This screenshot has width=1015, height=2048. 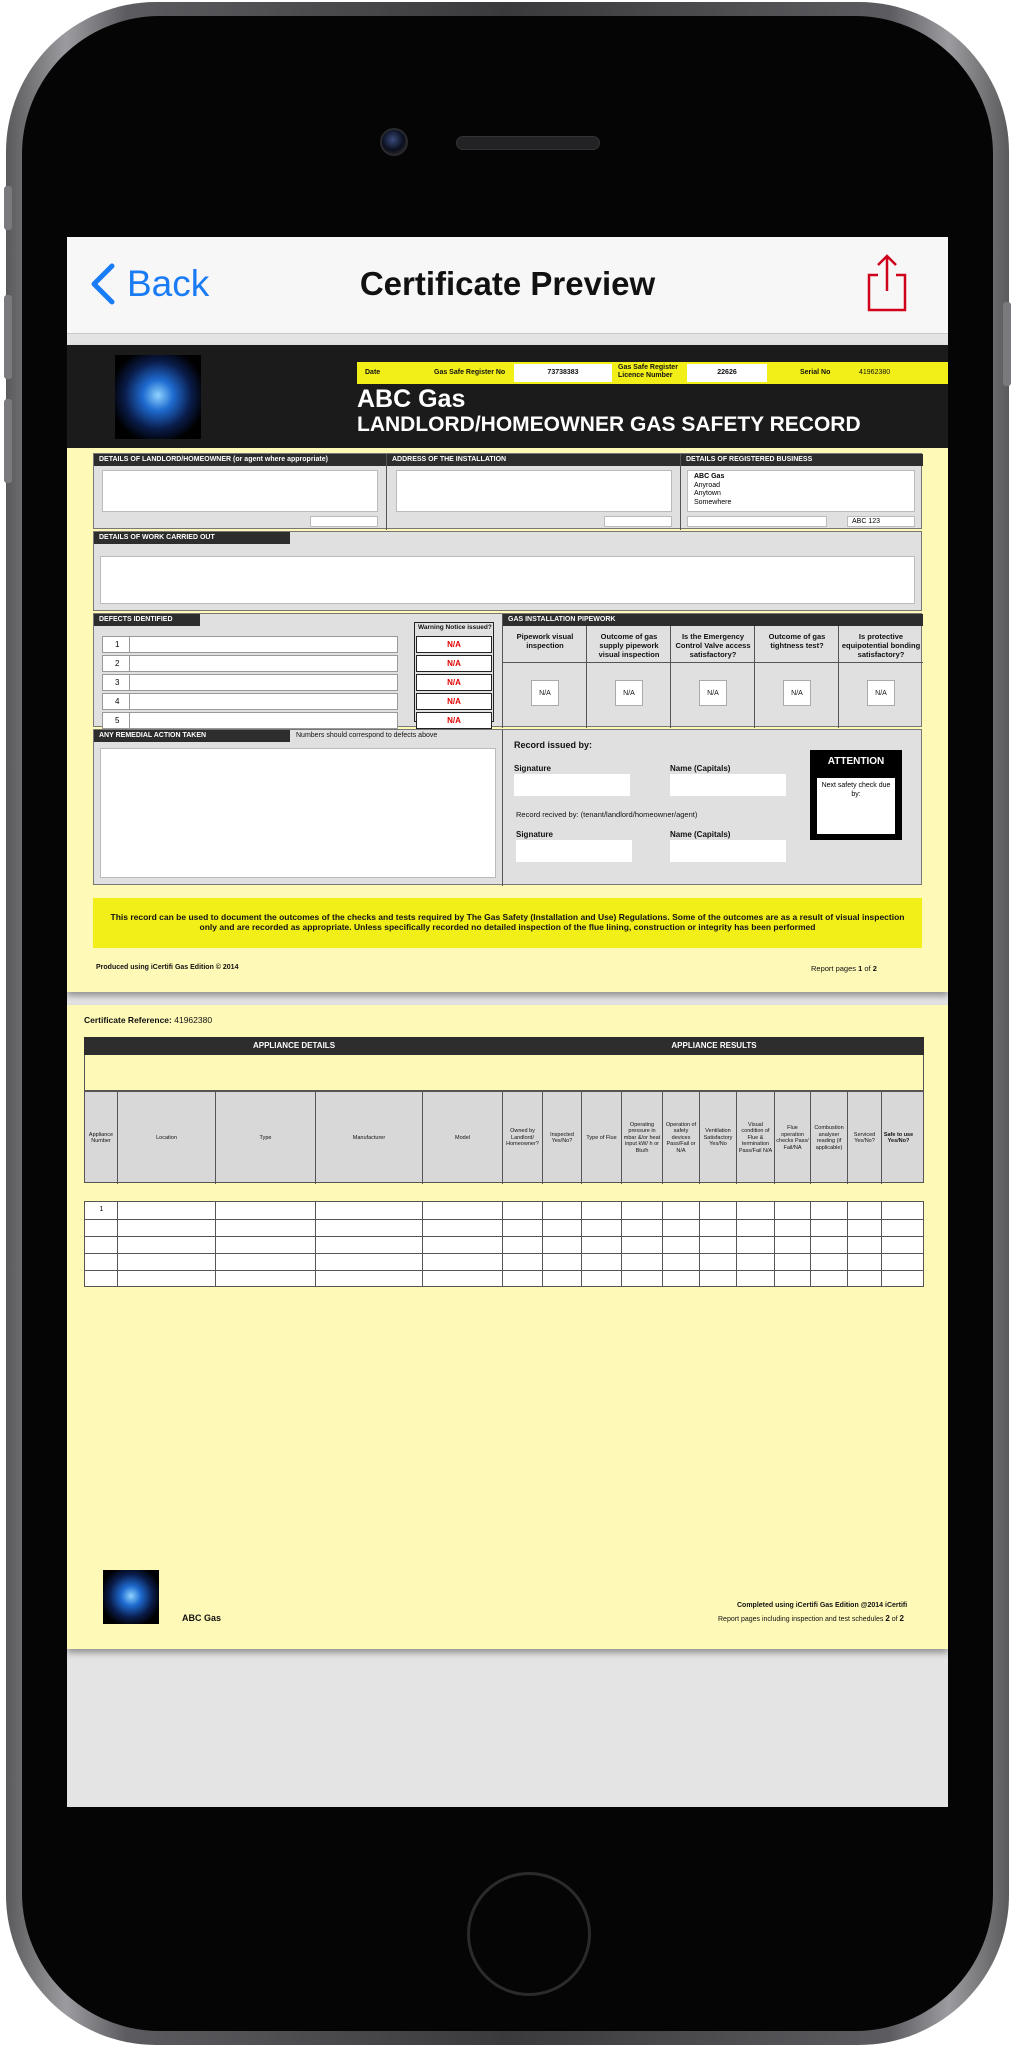 I want to click on pipework-column: Outcome of gas tightness test? N/A, so click(x=797, y=677).